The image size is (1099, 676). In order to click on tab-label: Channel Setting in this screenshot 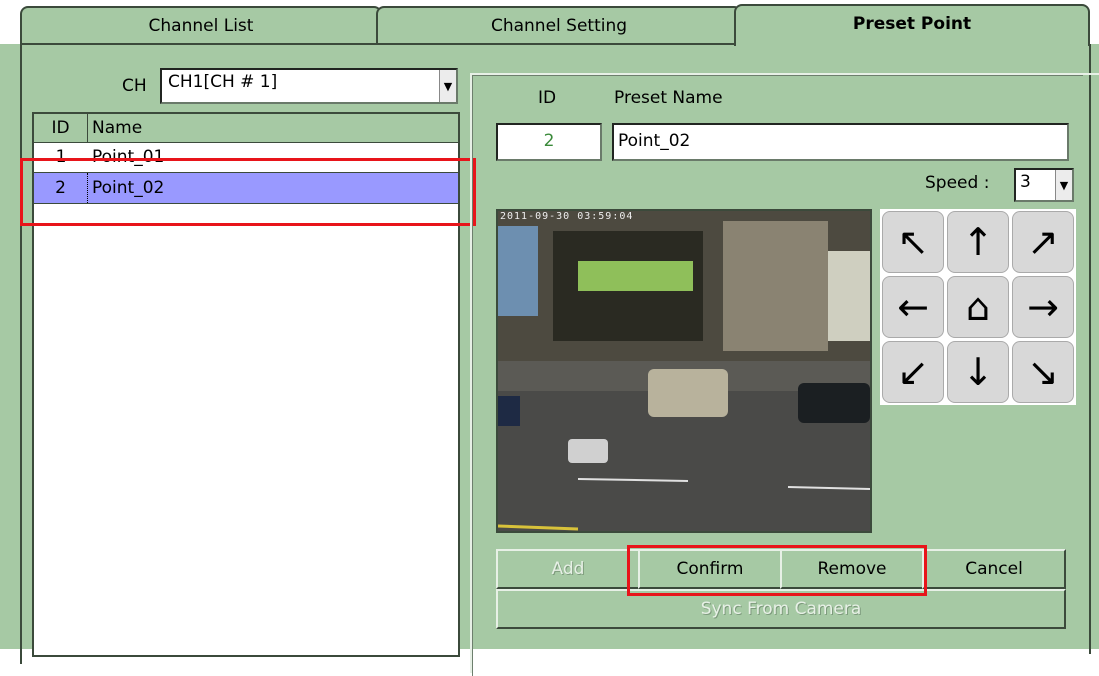, I will do `click(559, 26)`.